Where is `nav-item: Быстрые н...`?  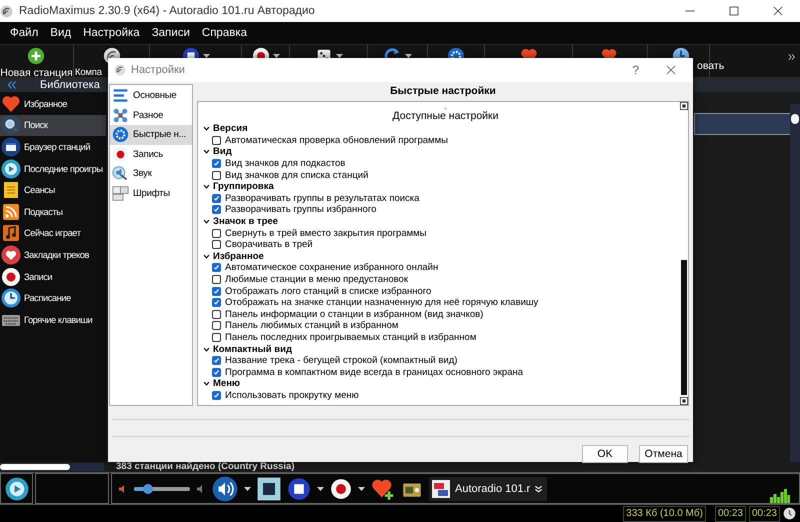
nav-item: Быстрые н... is located at coordinates (151, 134).